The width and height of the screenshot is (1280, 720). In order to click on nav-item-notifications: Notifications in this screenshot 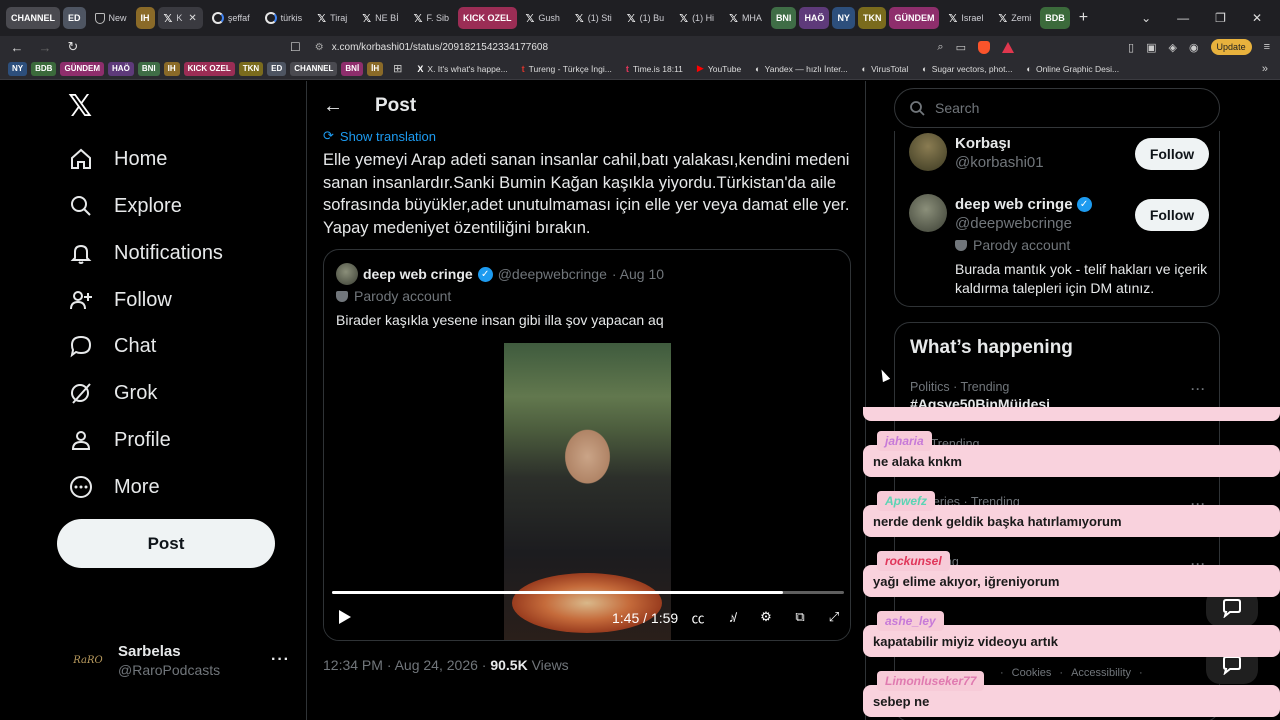, I will do `click(145, 253)`.